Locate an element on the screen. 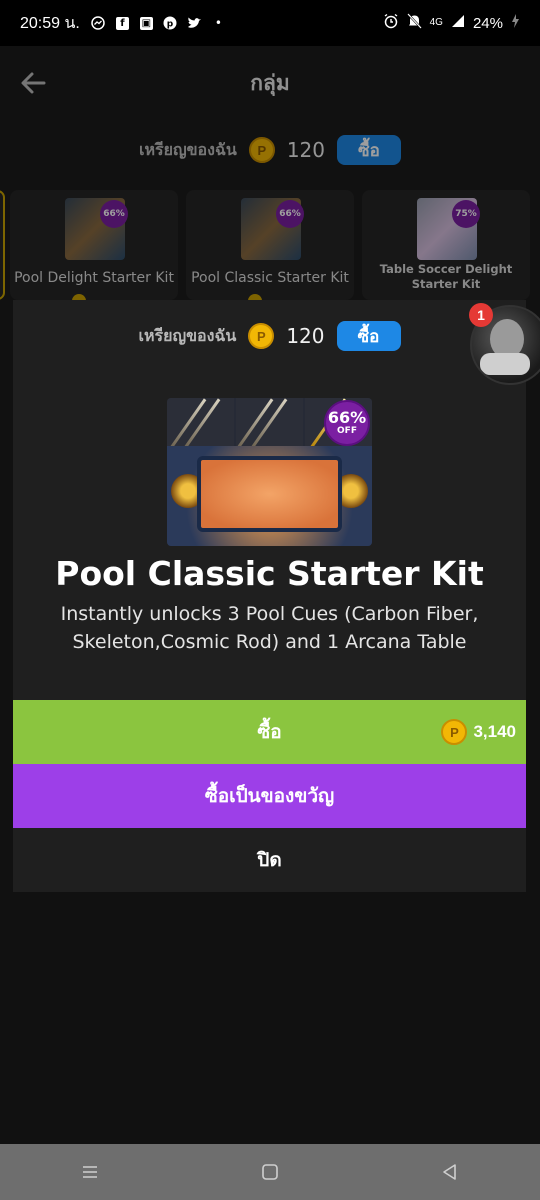  product-image: 66% OFF is located at coordinates (269, 472).